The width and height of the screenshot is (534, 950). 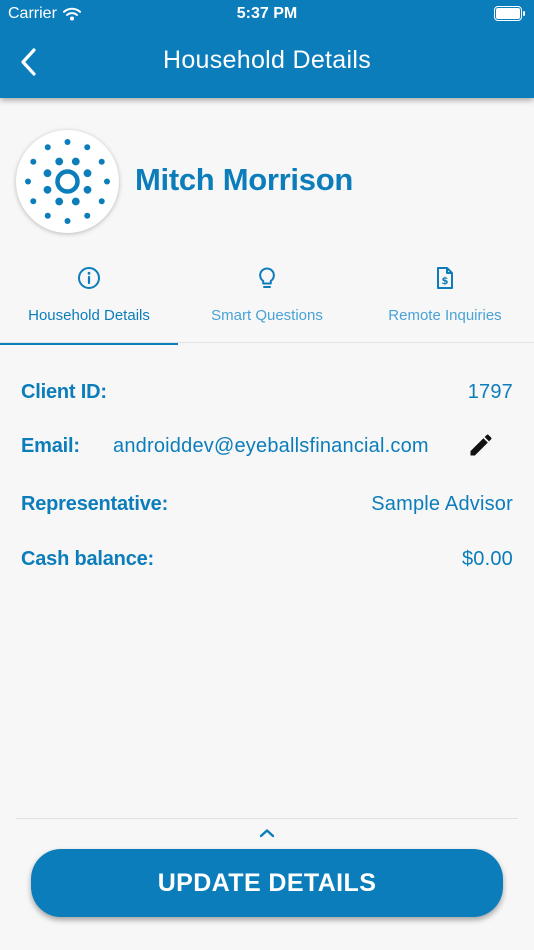 What do you see at coordinates (442, 504) in the screenshot?
I see `representative-value: Sample Advisor` at bounding box center [442, 504].